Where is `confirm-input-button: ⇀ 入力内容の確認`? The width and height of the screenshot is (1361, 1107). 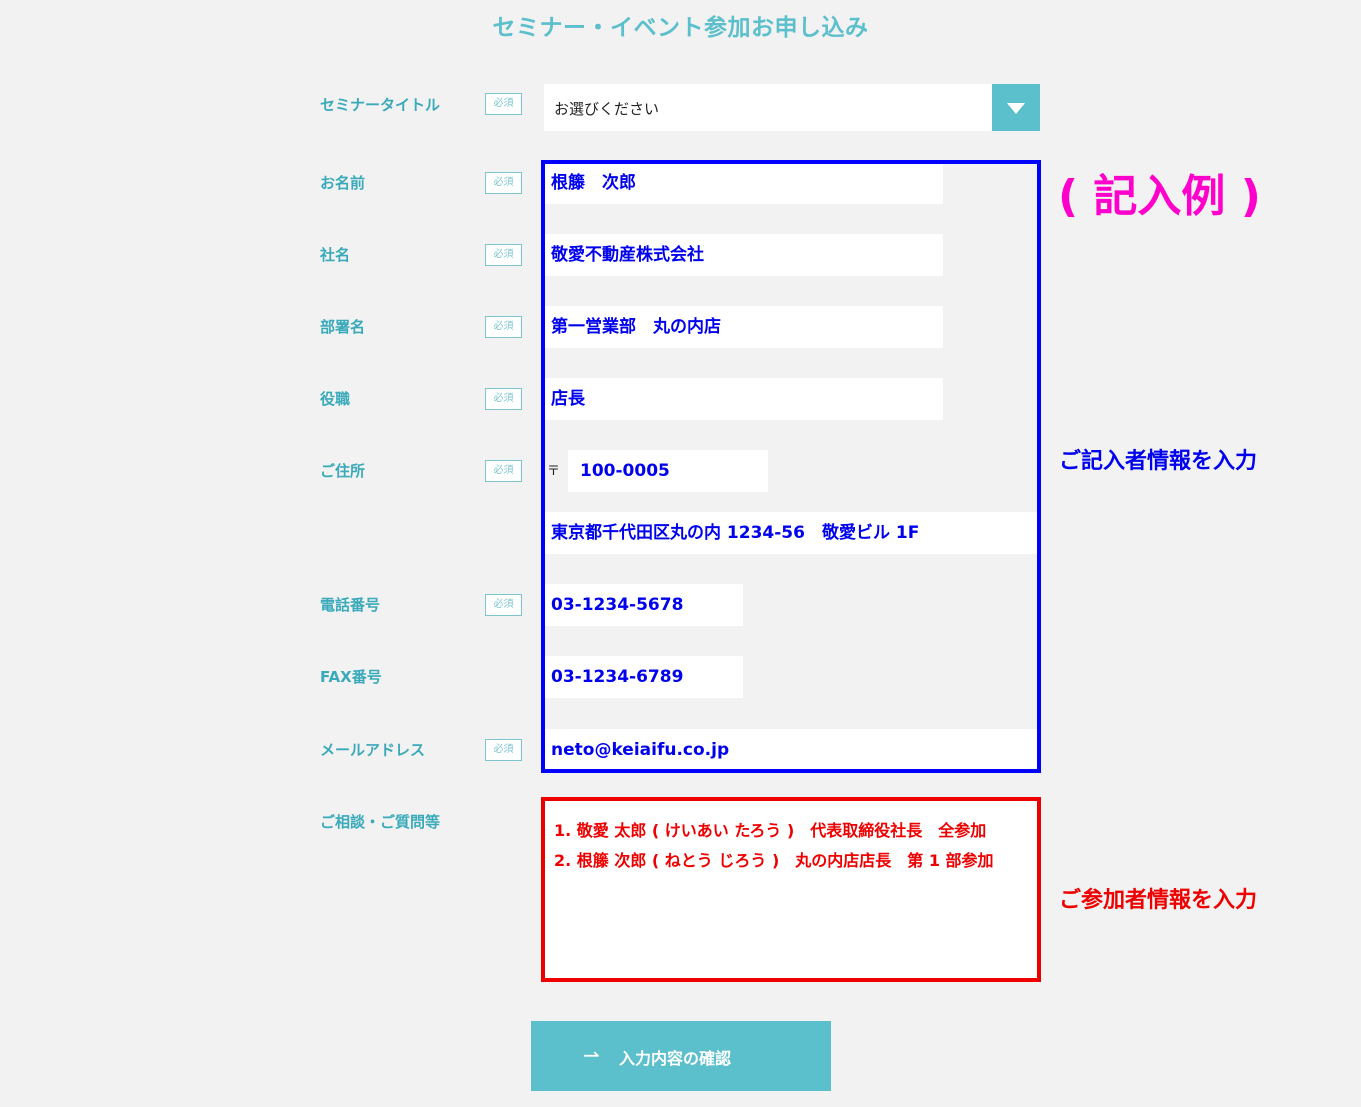 confirm-input-button: ⇀ 入力内容の確認 is located at coordinates (681, 1056).